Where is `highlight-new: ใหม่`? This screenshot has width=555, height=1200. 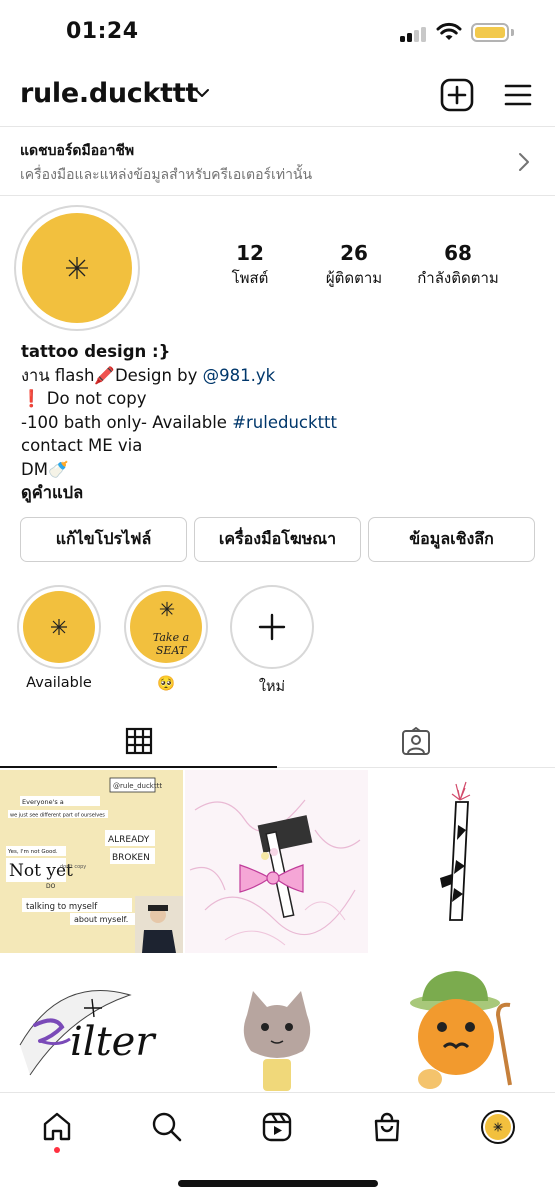
highlight-new: ใหม่ is located at coordinates (272, 641).